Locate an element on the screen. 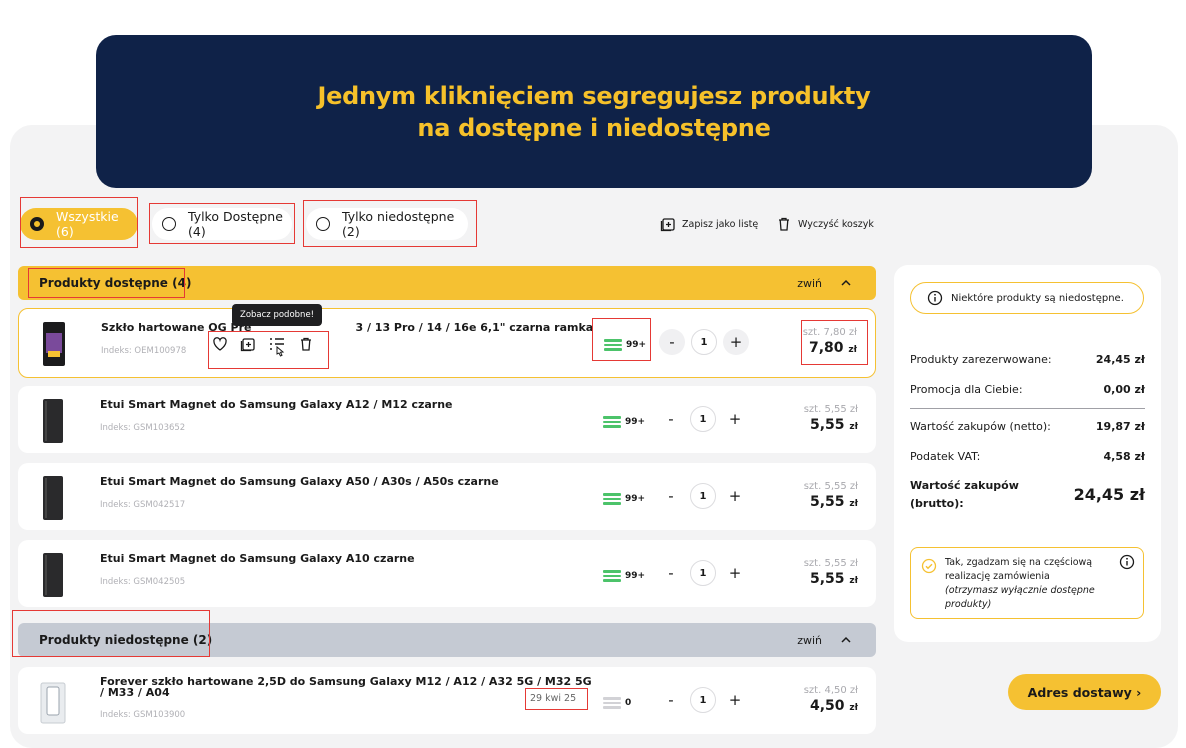  trash-icon is located at coordinates (784, 224).